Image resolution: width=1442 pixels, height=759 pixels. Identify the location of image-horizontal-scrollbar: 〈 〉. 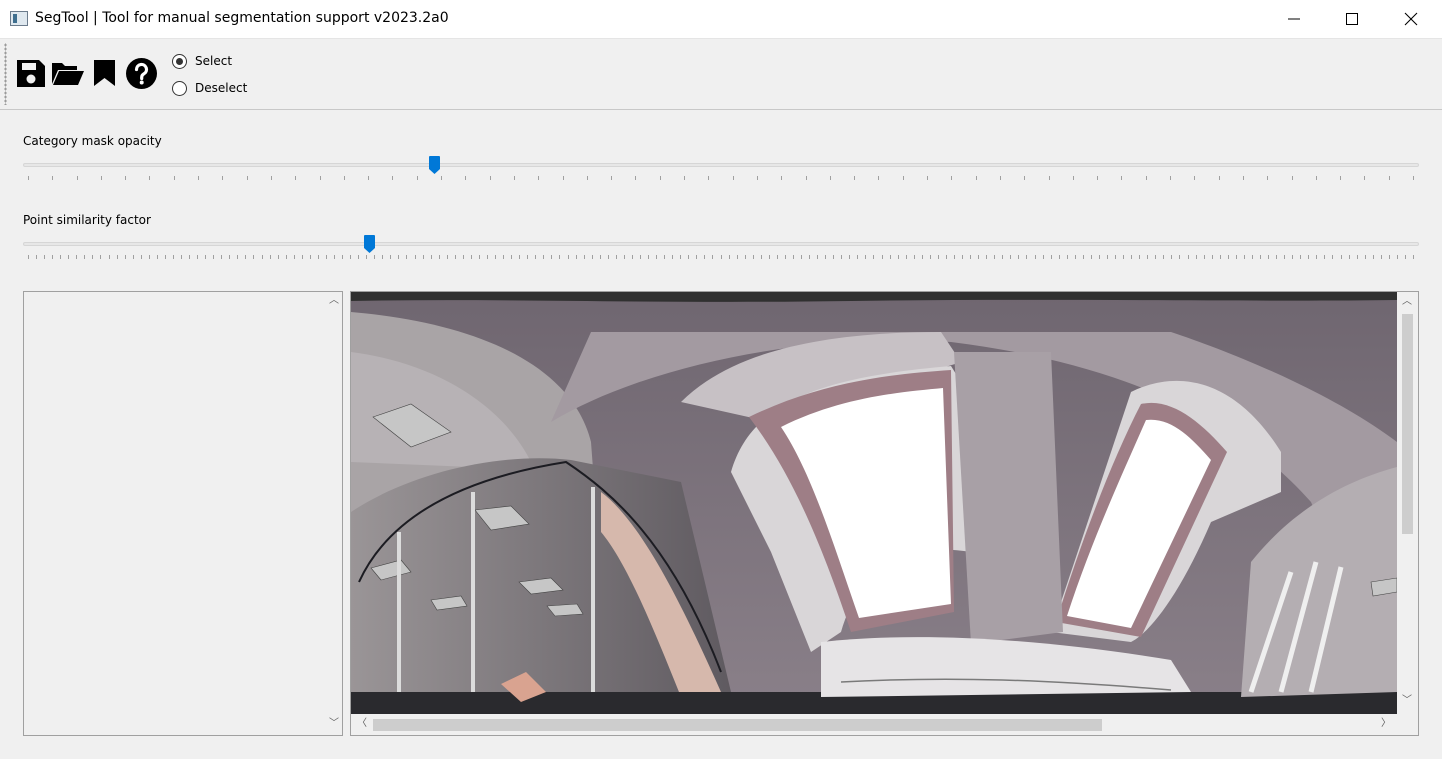
(874, 724).